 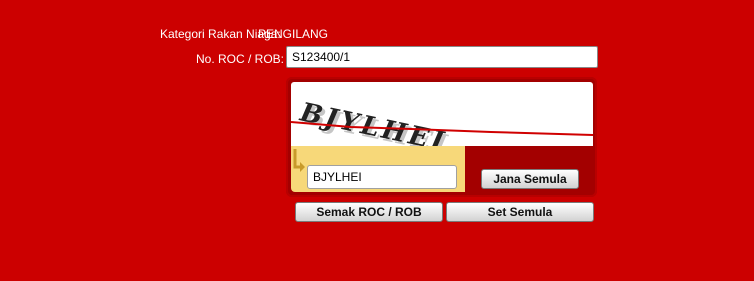 What do you see at coordinates (530, 179) in the screenshot?
I see `regenerate-captcha-button: Jana Semula` at bounding box center [530, 179].